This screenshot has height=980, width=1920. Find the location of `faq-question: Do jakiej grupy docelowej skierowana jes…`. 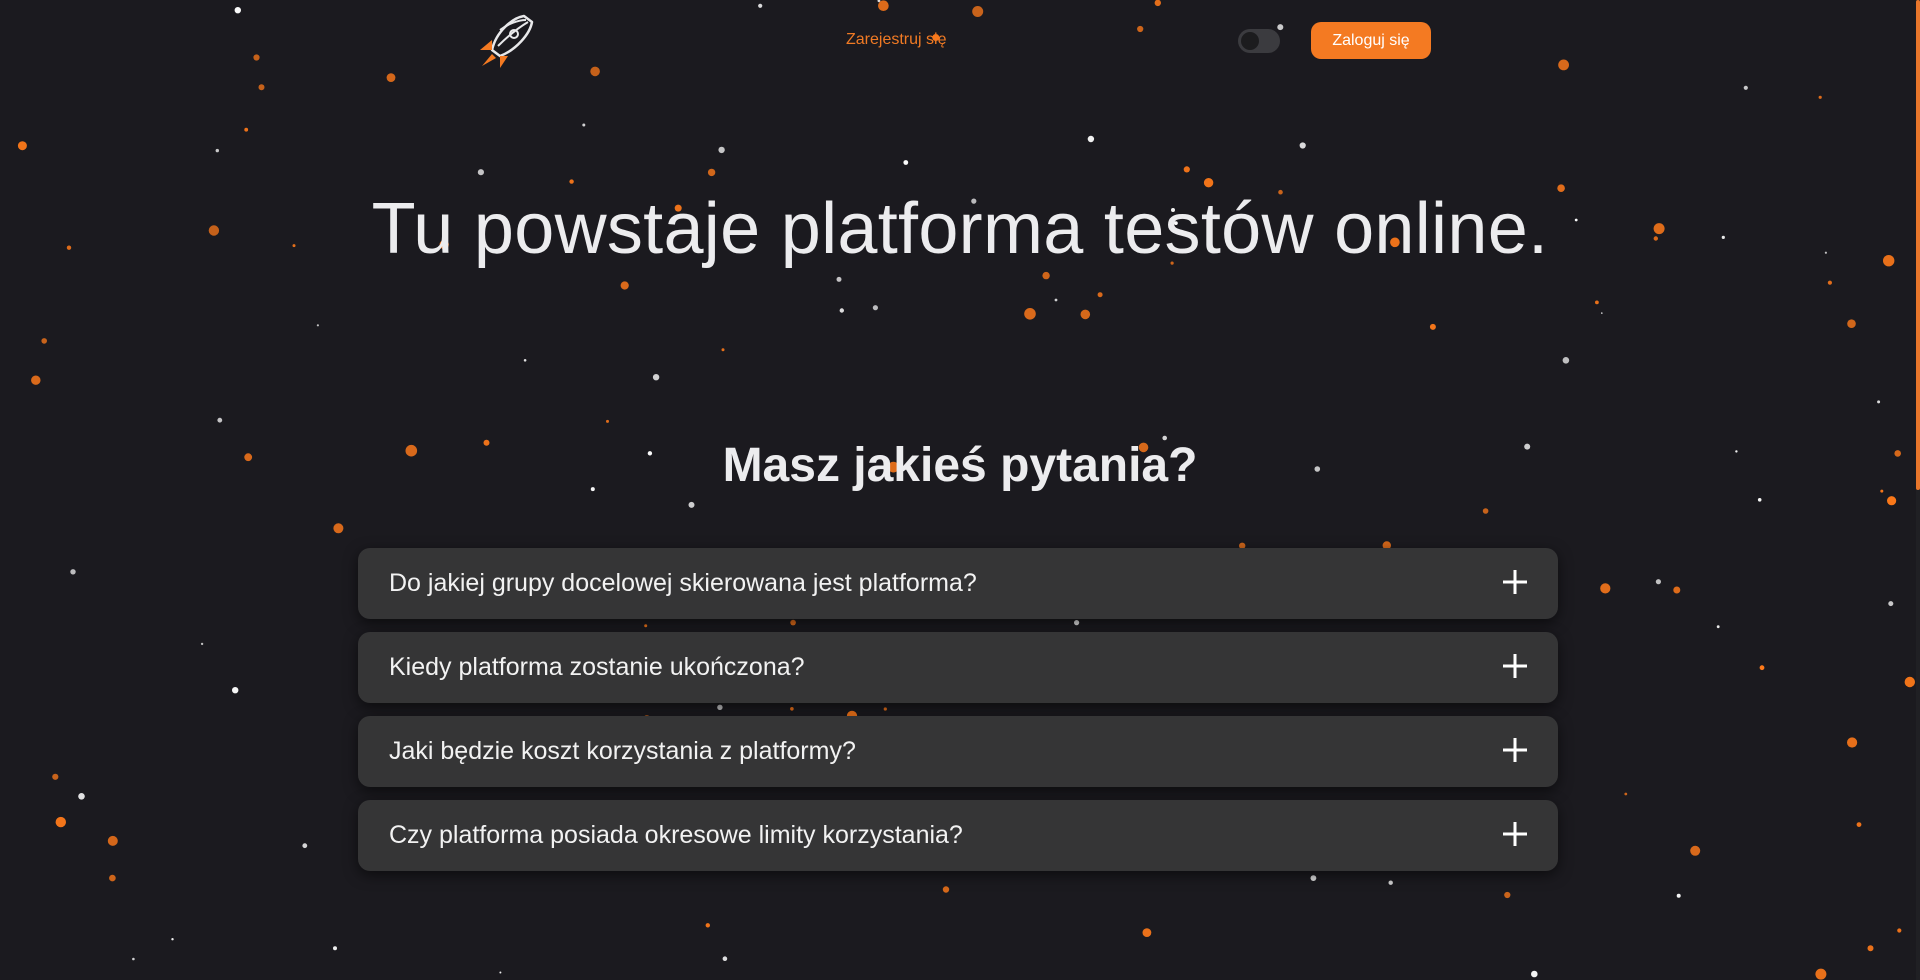

faq-question: Do jakiej grupy docelowej skierowana jes… is located at coordinates (683, 583).